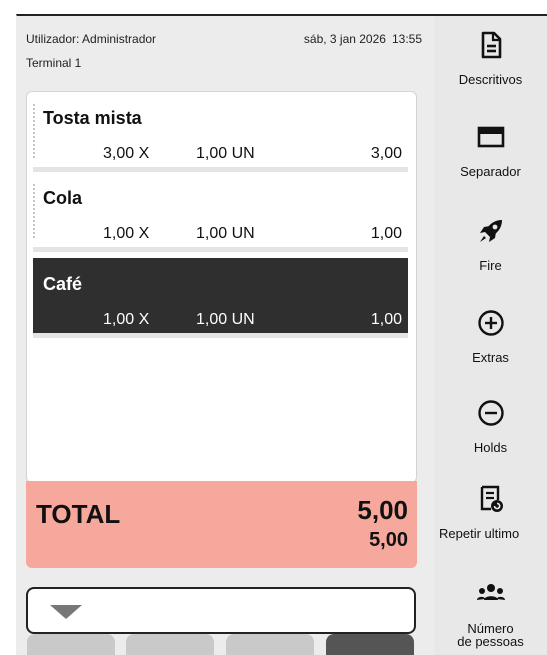 This screenshot has width=547, height=655. I want to click on item-quantity: 3,00 X, so click(126, 153).